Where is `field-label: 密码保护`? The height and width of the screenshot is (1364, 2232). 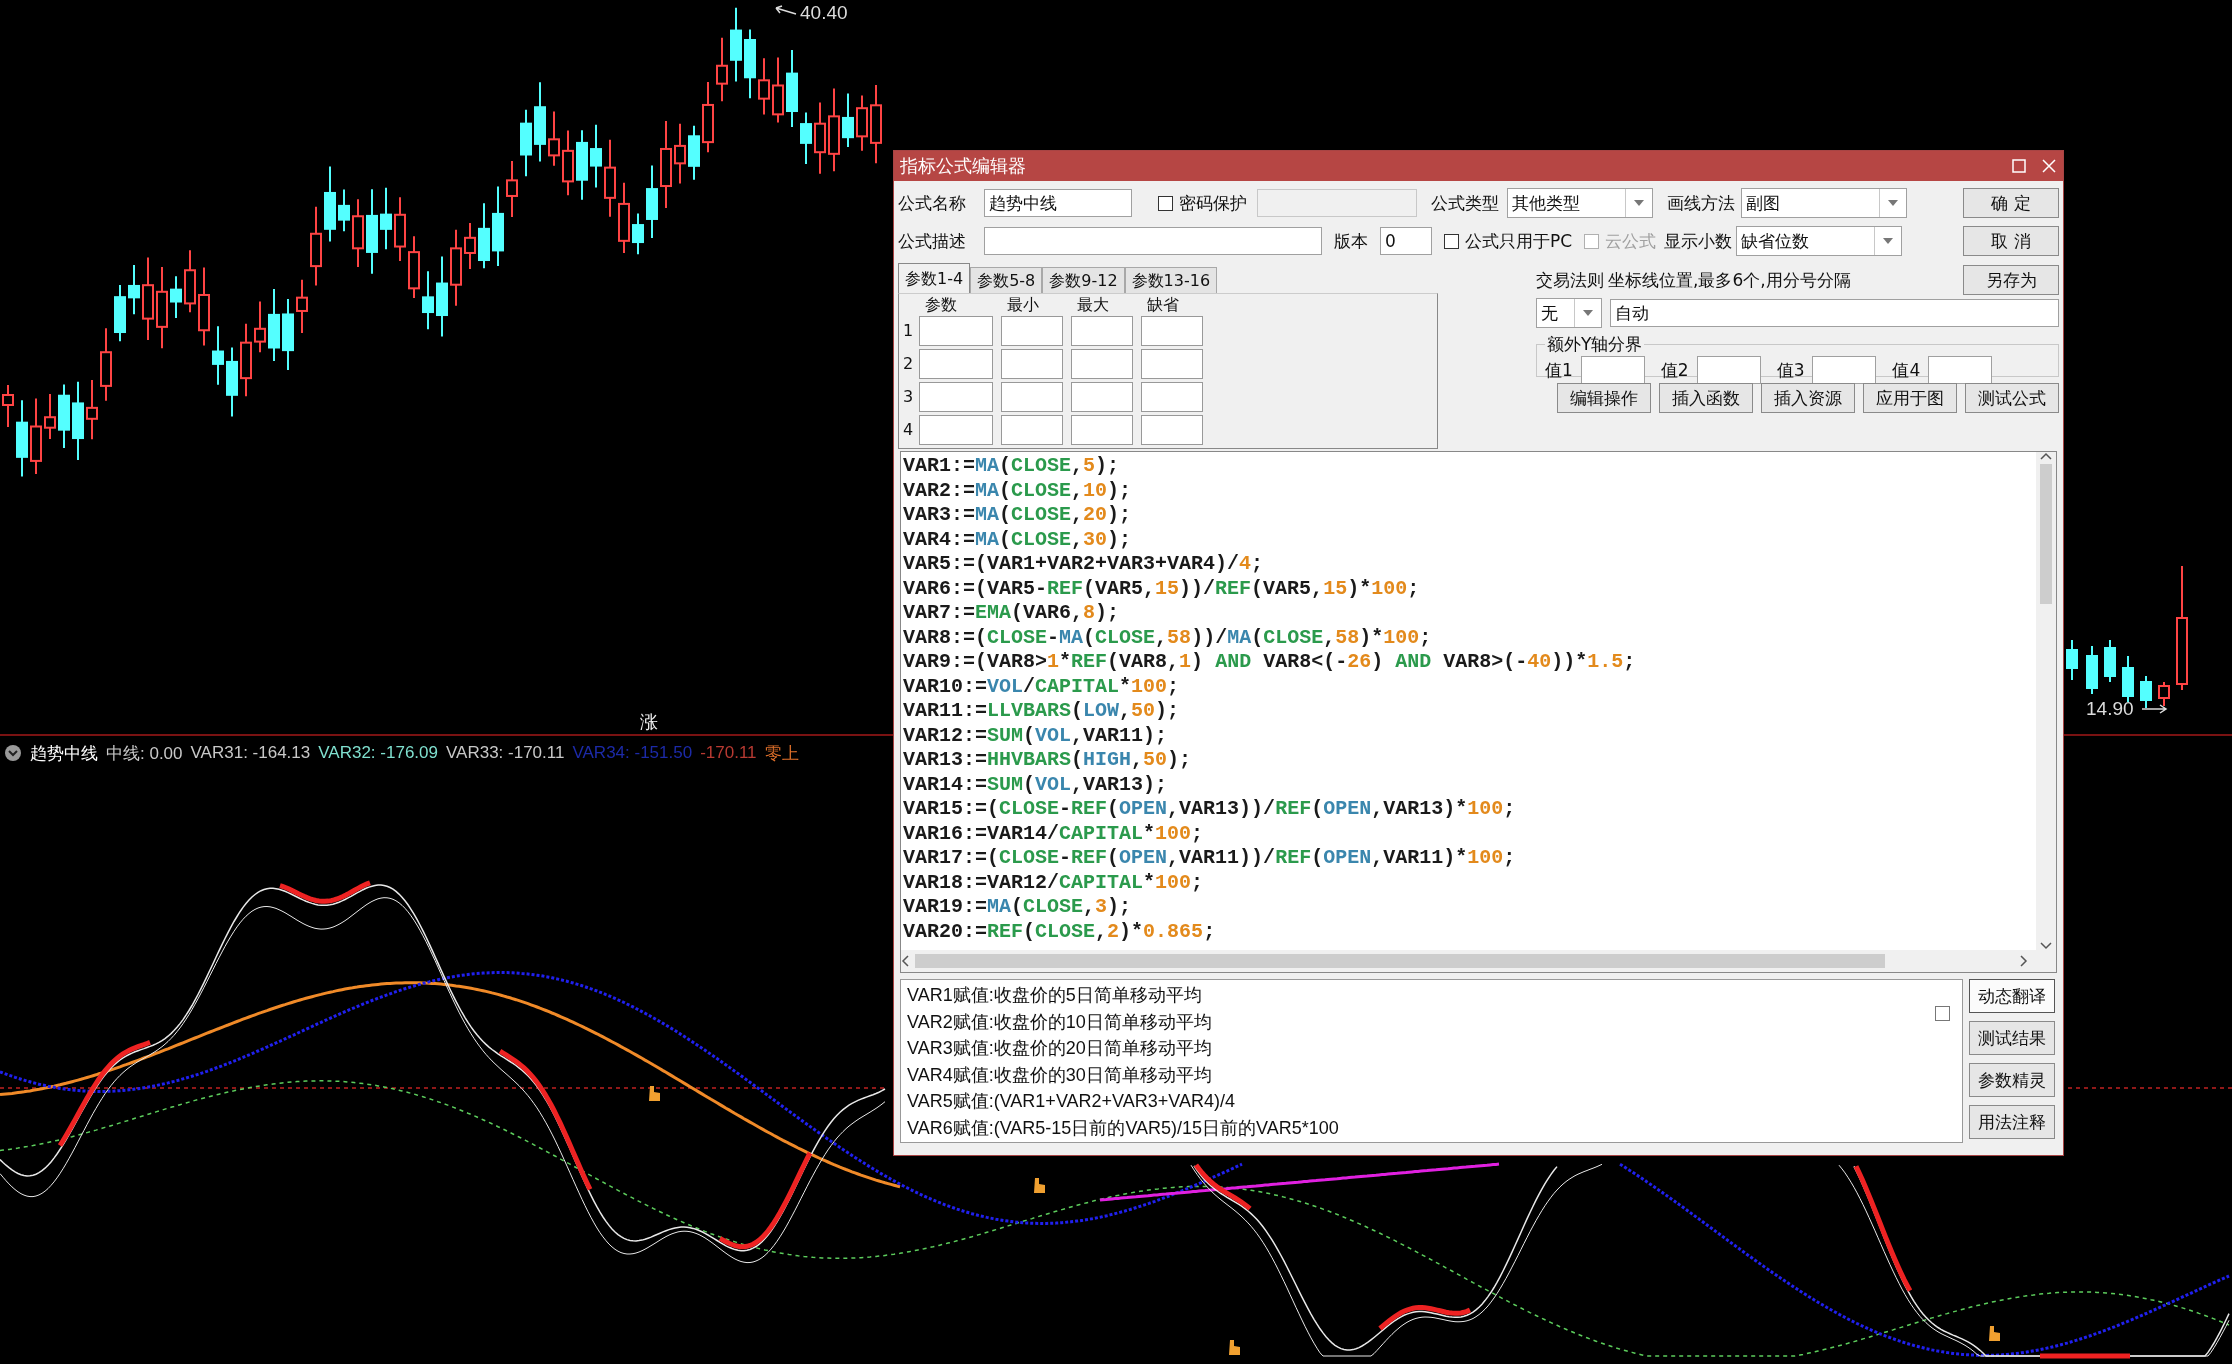
field-label: 密码保护 is located at coordinates (1213, 203).